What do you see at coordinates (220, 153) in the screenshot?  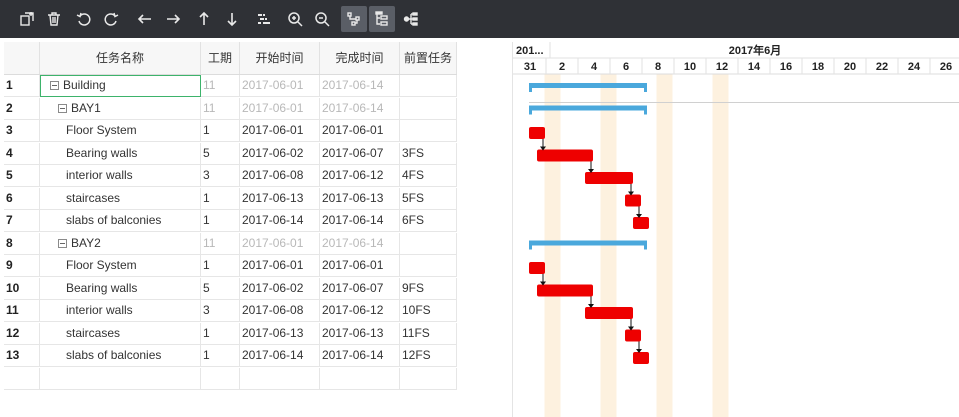 I see `duration-cell: 5` at bounding box center [220, 153].